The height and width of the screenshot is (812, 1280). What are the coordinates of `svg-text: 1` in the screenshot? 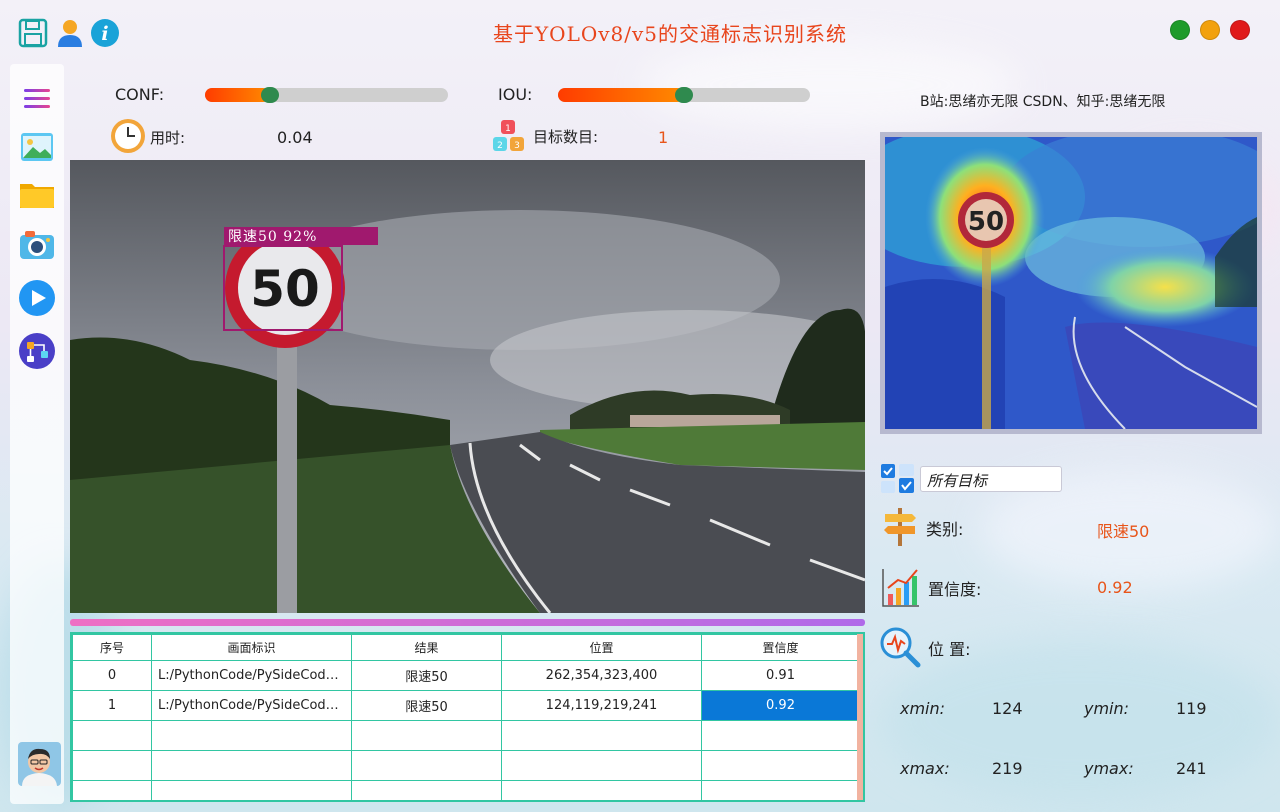 It's located at (508, 129).